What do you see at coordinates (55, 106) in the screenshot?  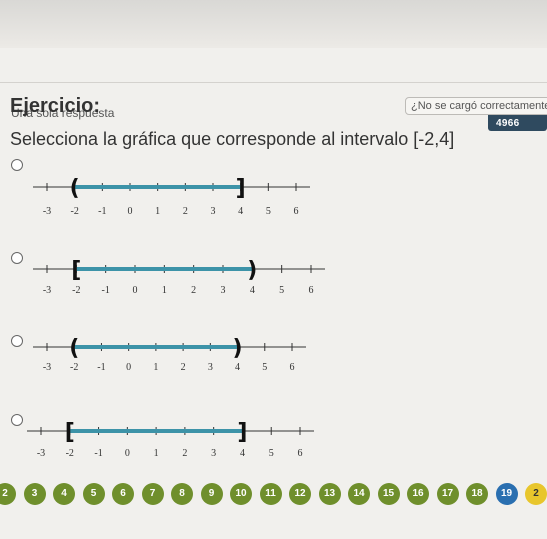 I see `exercise-title: Ejercicio:` at bounding box center [55, 106].